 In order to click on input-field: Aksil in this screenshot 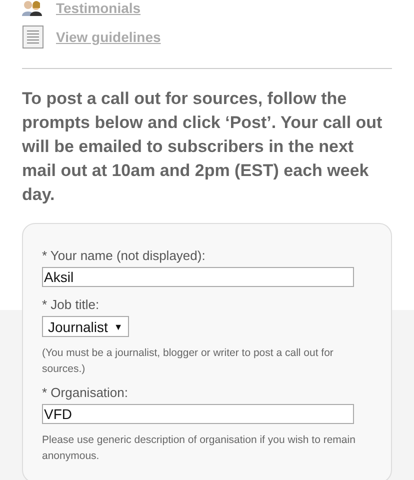, I will do `click(198, 277)`.